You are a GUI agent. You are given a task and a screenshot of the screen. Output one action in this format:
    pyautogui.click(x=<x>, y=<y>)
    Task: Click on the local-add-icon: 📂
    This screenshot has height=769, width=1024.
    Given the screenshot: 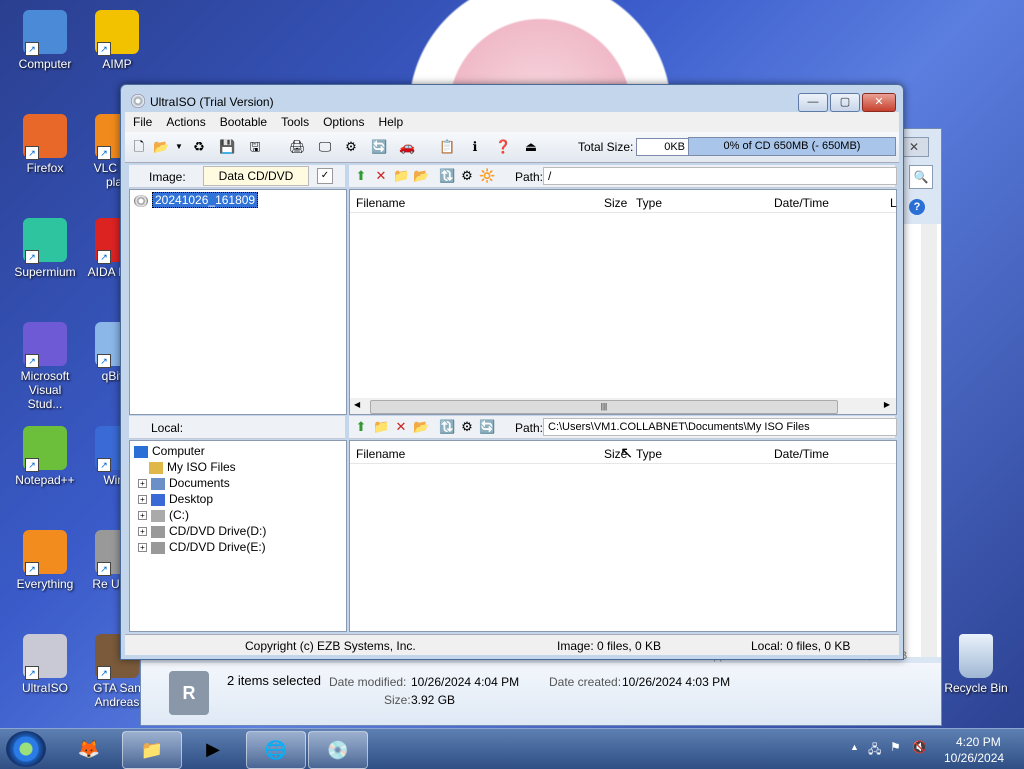 What is the action you would take?
    pyautogui.click(x=421, y=427)
    